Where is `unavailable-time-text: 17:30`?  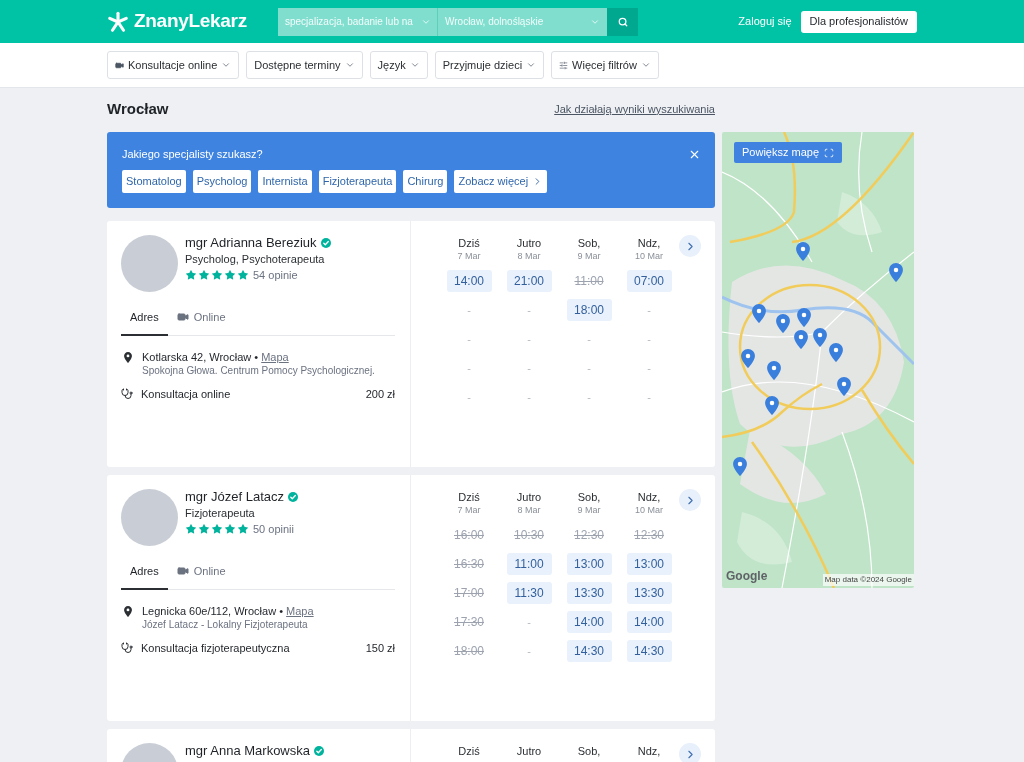
unavailable-time-text: 17:30 is located at coordinates (469, 622).